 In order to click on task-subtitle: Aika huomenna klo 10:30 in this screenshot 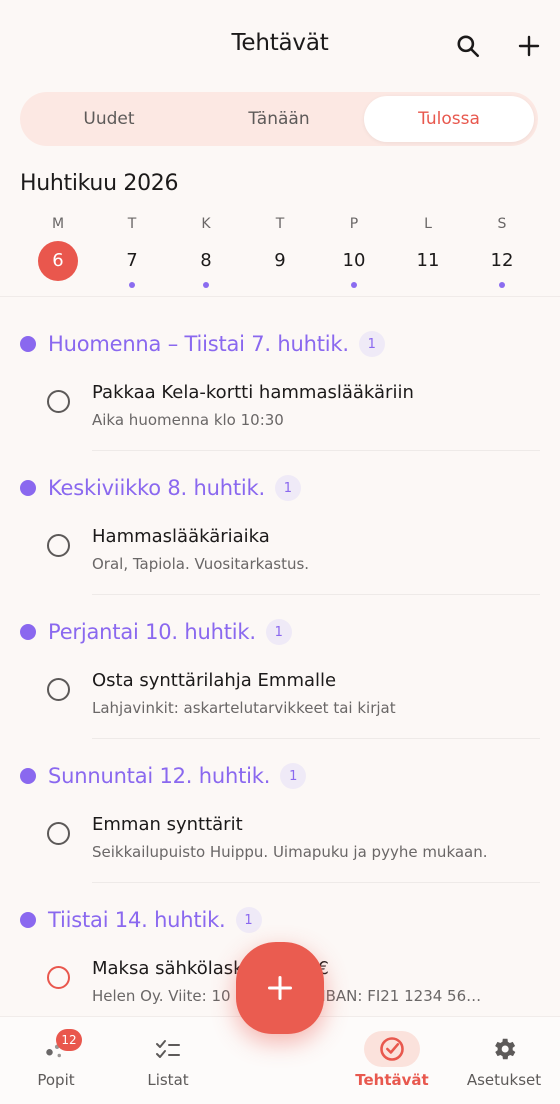, I will do `click(188, 420)`.